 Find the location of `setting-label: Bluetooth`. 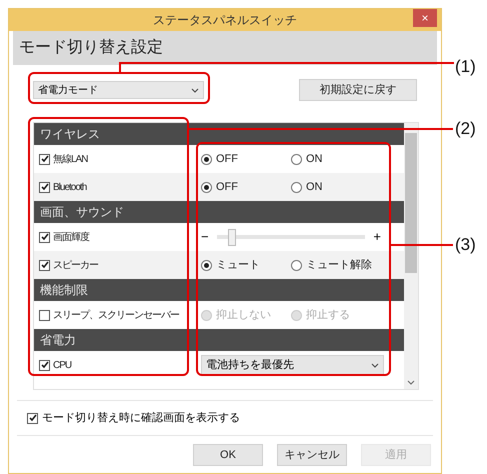

setting-label: Bluetooth is located at coordinates (69, 187).